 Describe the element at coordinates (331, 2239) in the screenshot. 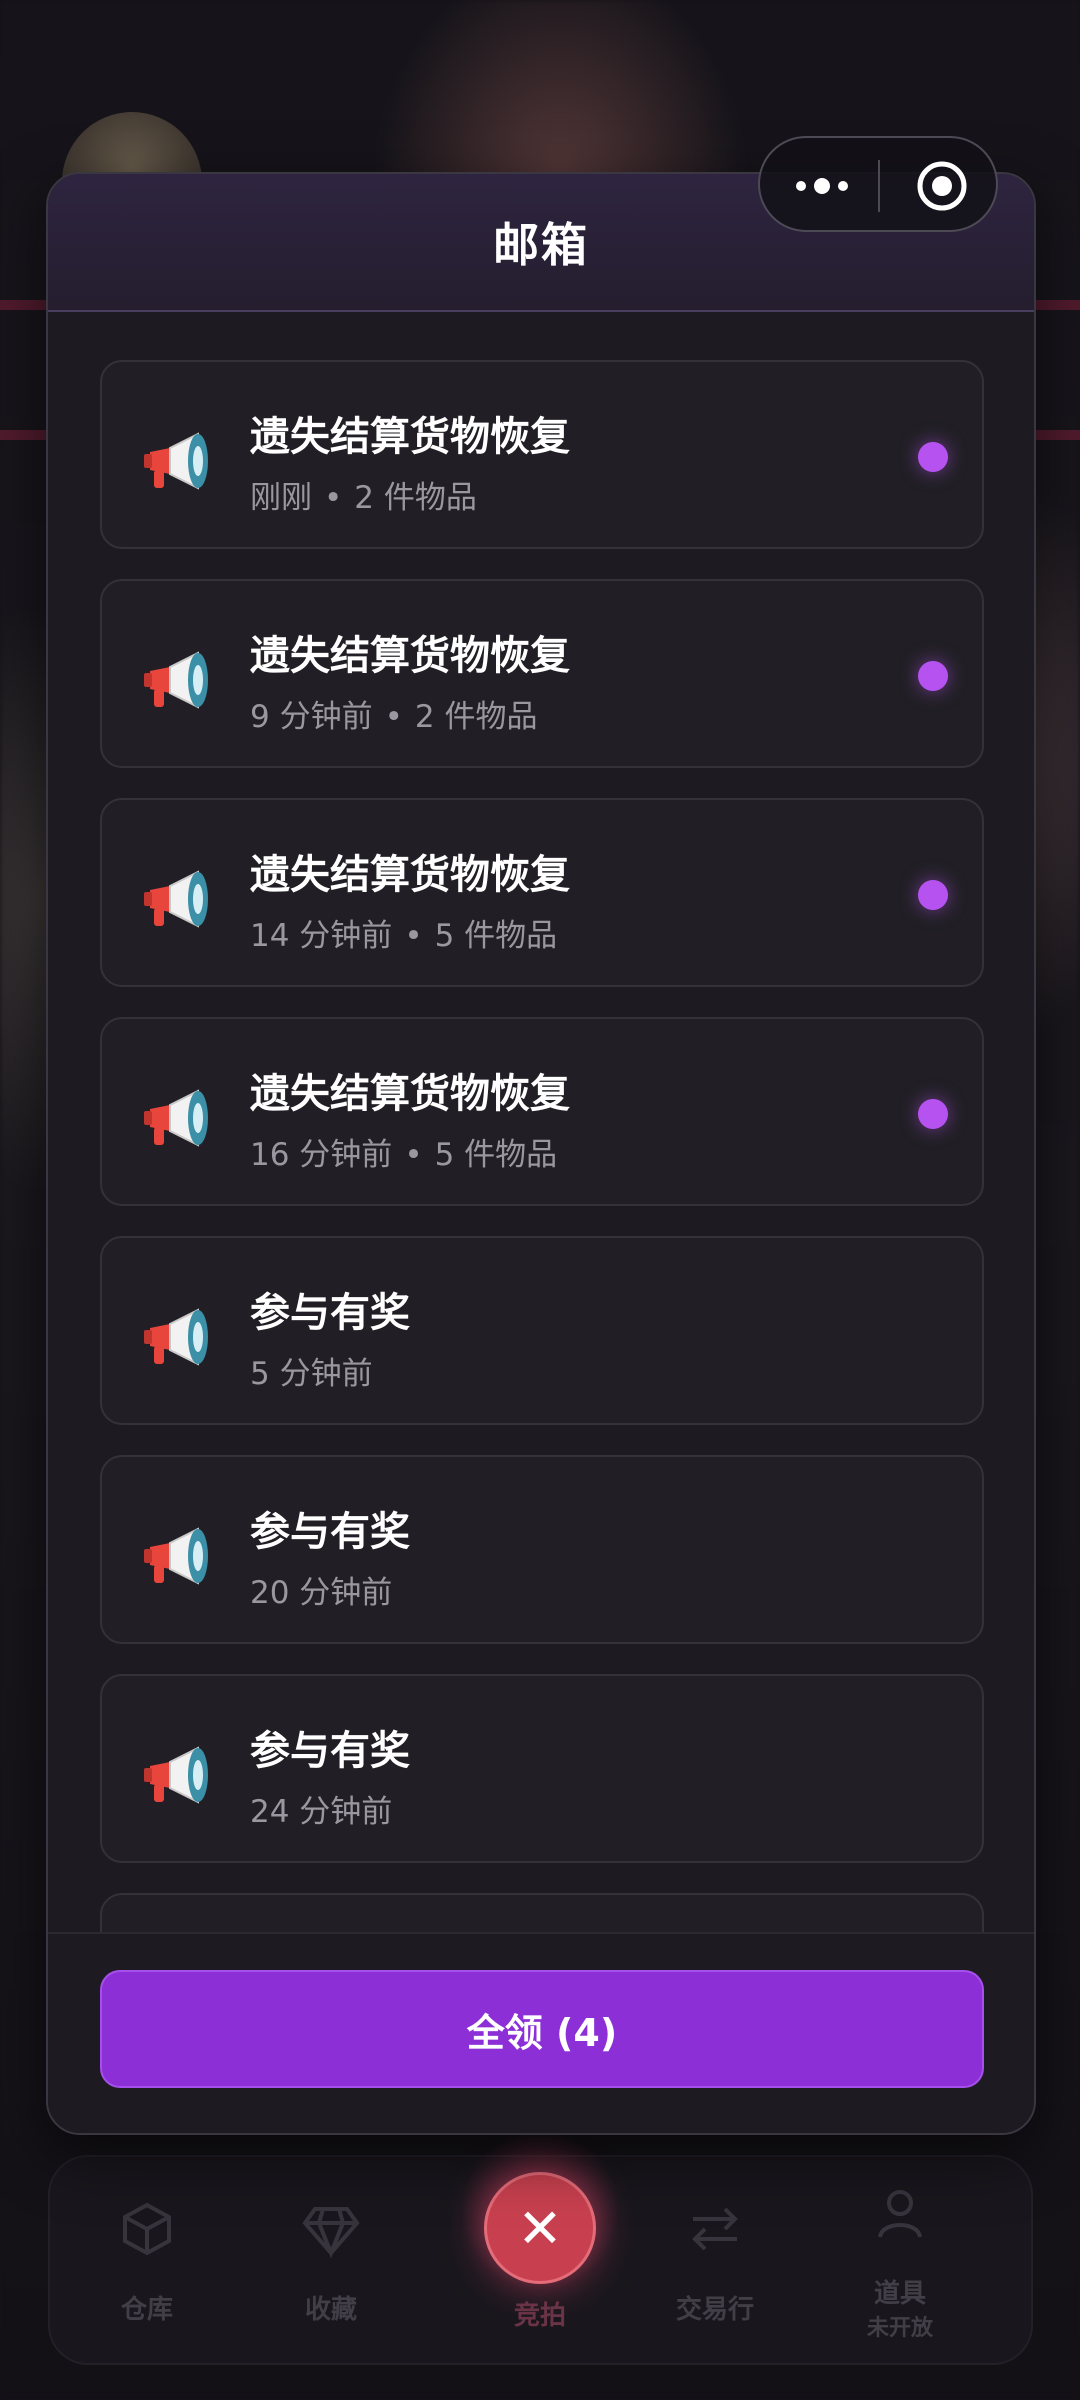

I see `diamond-icon` at that location.